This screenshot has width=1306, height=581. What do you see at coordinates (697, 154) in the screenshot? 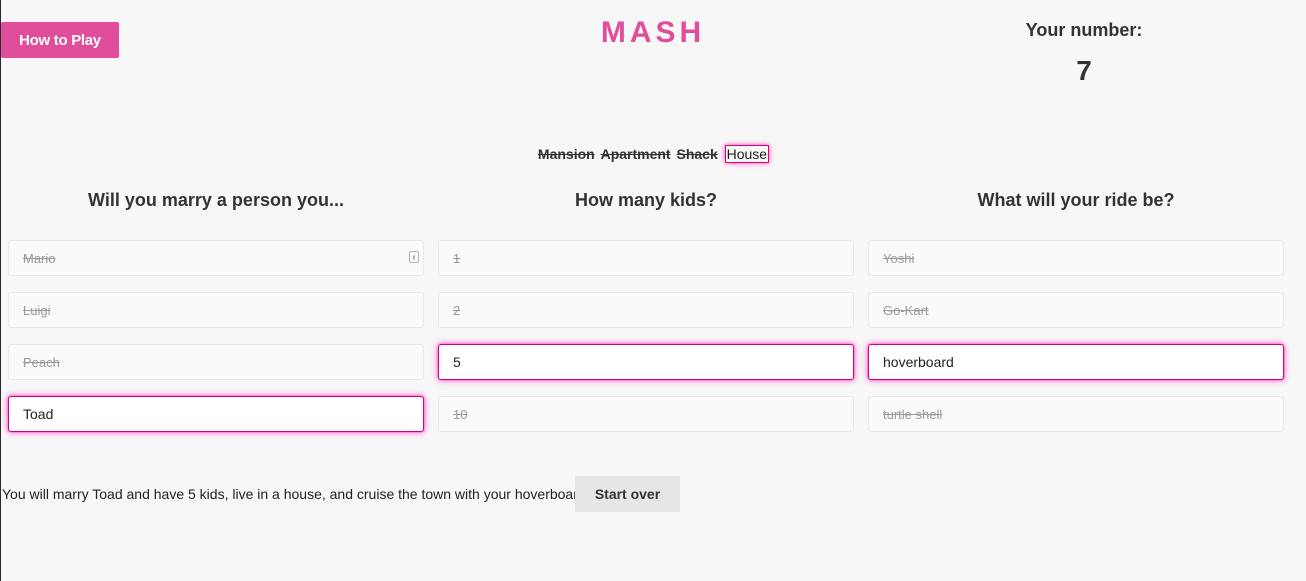
I see `housing-option-shack: Shack` at bounding box center [697, 154].